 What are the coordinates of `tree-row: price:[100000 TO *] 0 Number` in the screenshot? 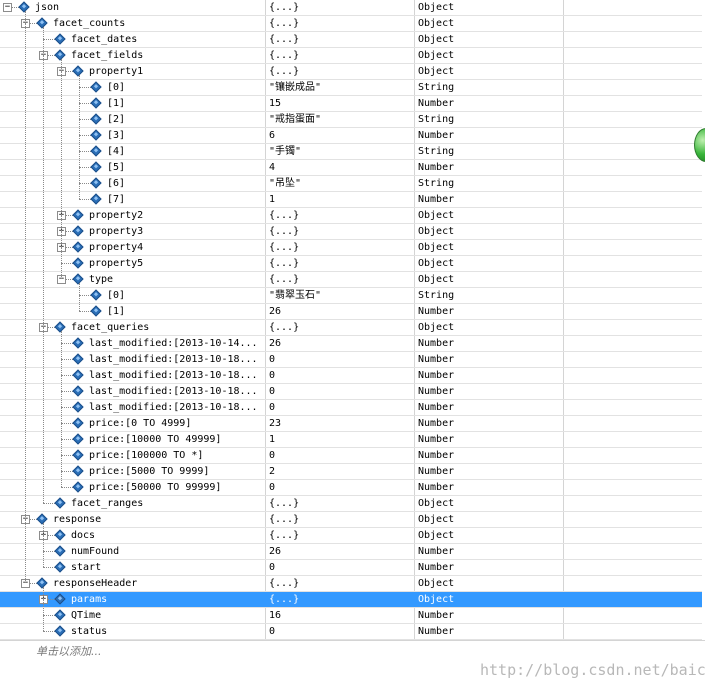 It's located at (351, 456).